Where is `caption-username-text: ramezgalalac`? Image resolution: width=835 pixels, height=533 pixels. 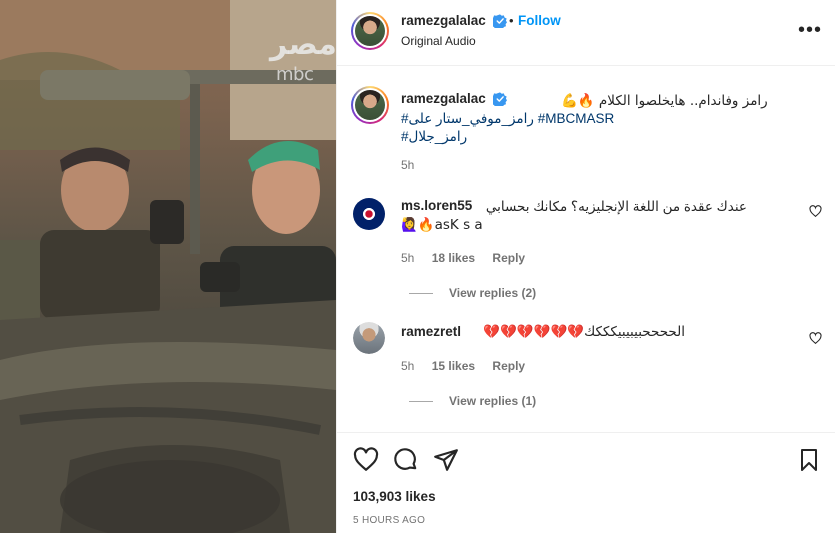 caption-username-text: ramezgalalac is located at coordinates (443, 98).